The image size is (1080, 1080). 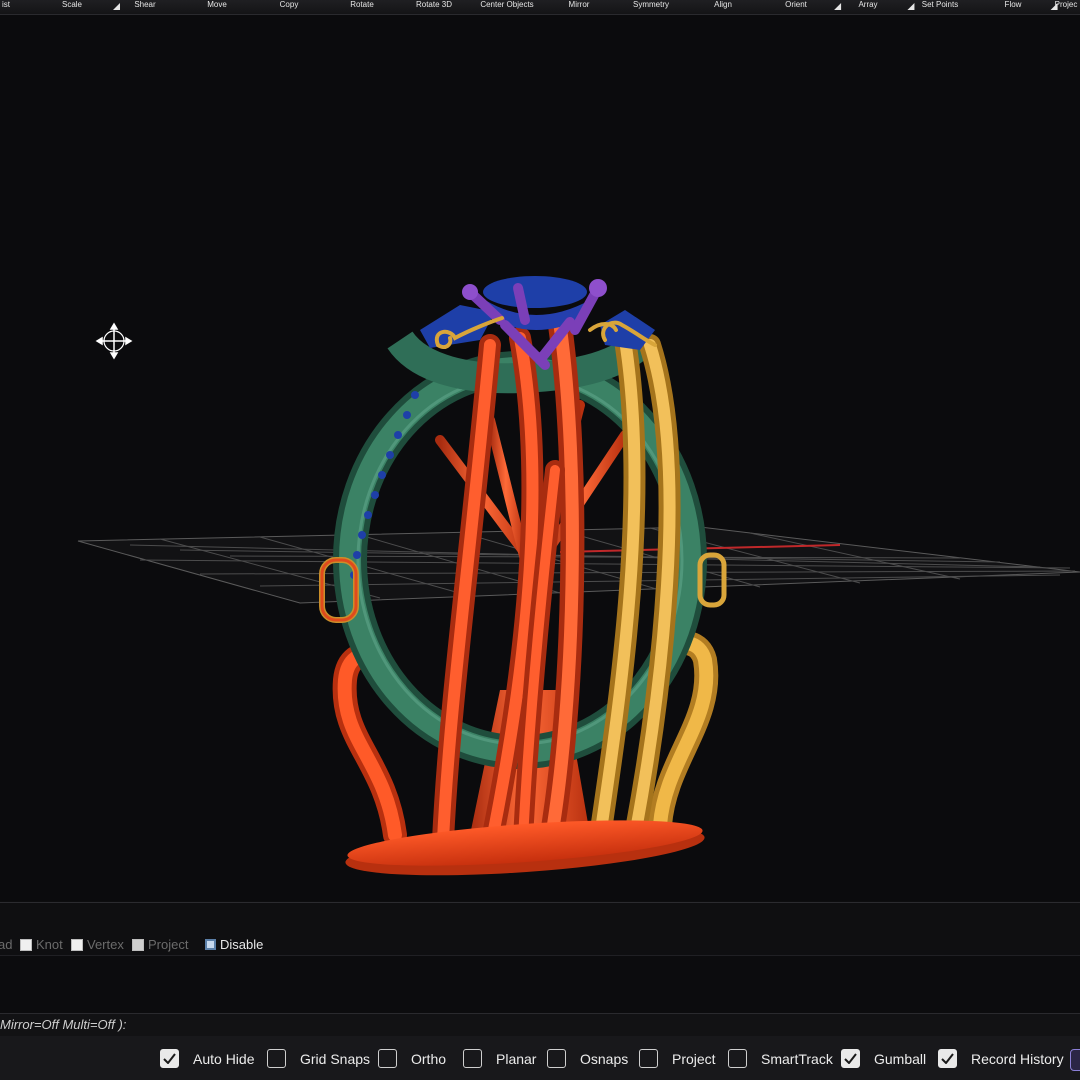 What do you see at coordinates (242, 944) in the screenshot?
I see `osnap-label: Disable` at bounding box center [242, 944].